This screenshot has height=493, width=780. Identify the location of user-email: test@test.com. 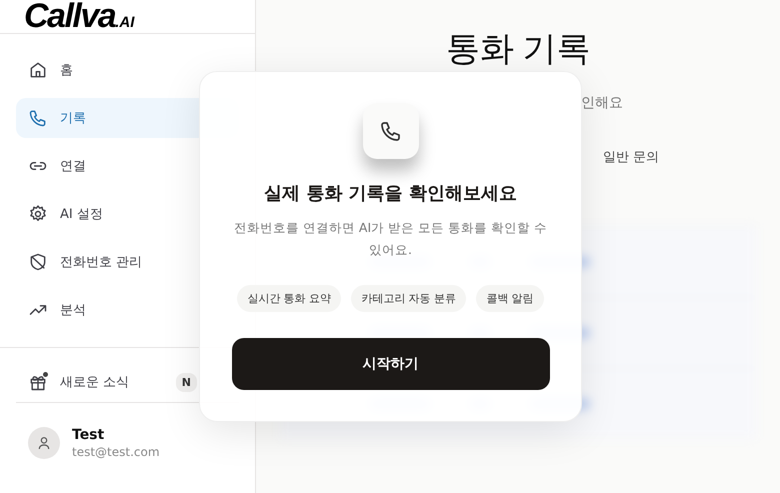
(116, 452).